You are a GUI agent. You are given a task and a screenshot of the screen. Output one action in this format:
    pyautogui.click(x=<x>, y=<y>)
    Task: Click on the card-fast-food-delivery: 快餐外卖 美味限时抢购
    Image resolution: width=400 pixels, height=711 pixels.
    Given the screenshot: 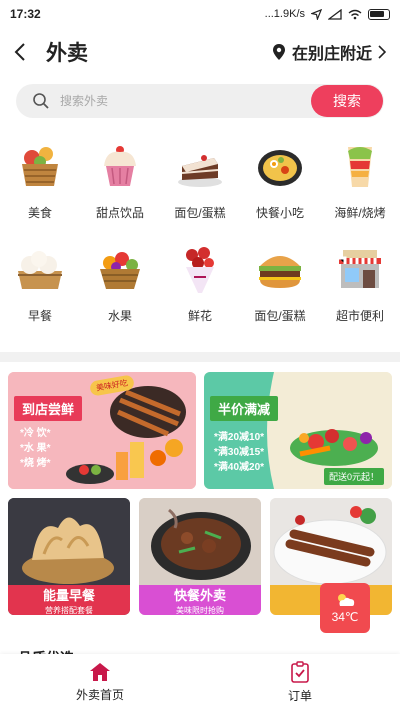 What is the action you would take?
    pyautogui.click(x=200, y=556)
    